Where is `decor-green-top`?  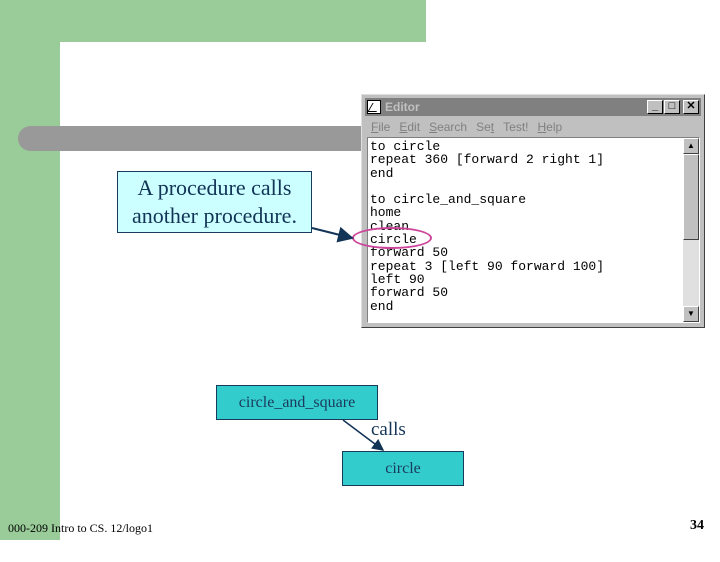
decor-green-top is located at coordinates (213, 21).